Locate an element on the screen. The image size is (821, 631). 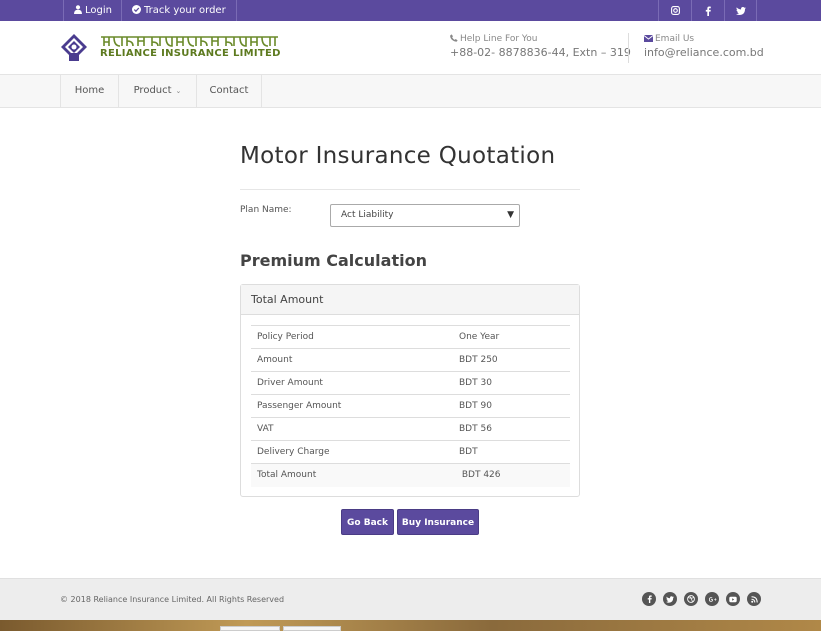
nav-contact-label: Contact is located at coordinates (229, 90).